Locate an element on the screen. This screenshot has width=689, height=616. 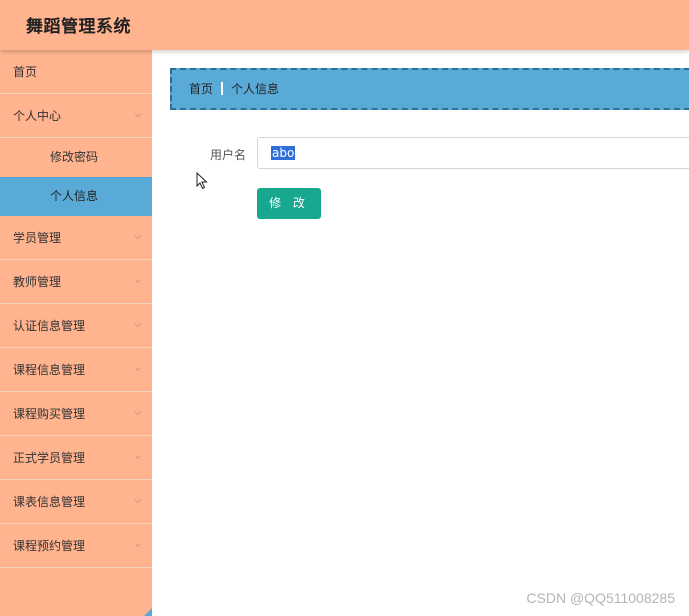
sidebar-item-certification: 认证信息管理 is located at coordinates (76, 326).